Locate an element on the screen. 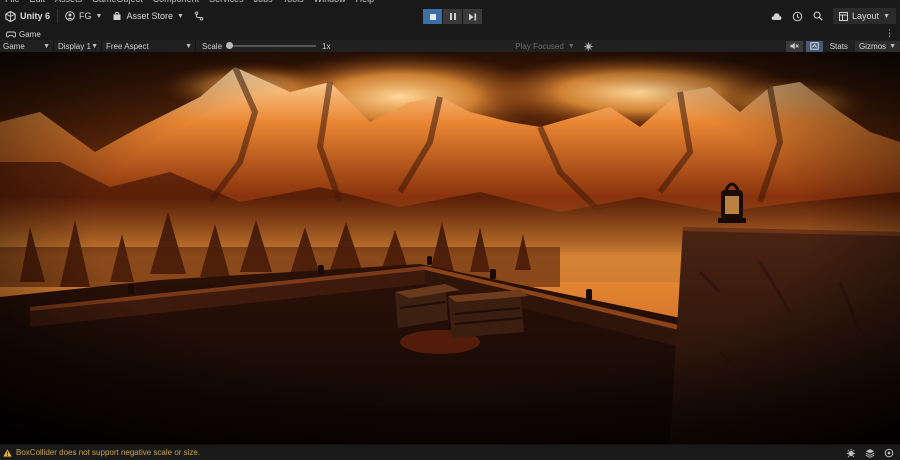 This screenshot has height=460, width=900. bug-icon is located at coordinates (588, 46).